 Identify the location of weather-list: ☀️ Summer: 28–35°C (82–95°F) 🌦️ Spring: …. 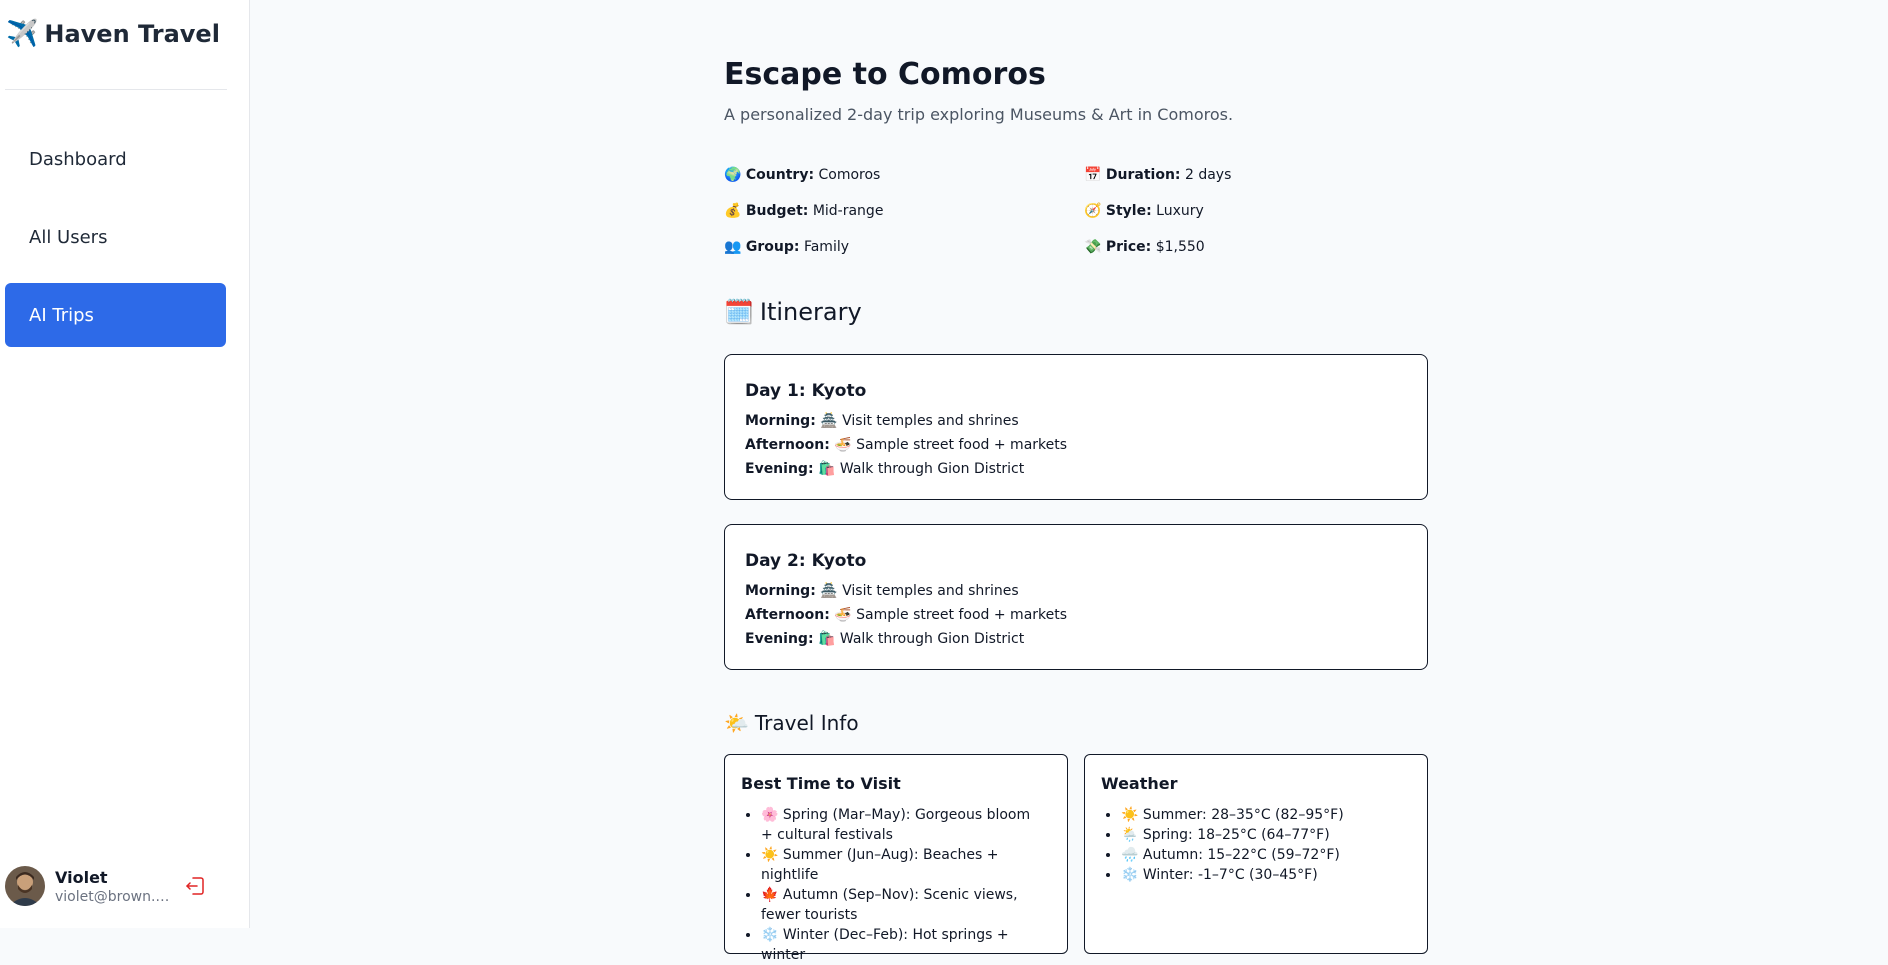
(1251, 845).